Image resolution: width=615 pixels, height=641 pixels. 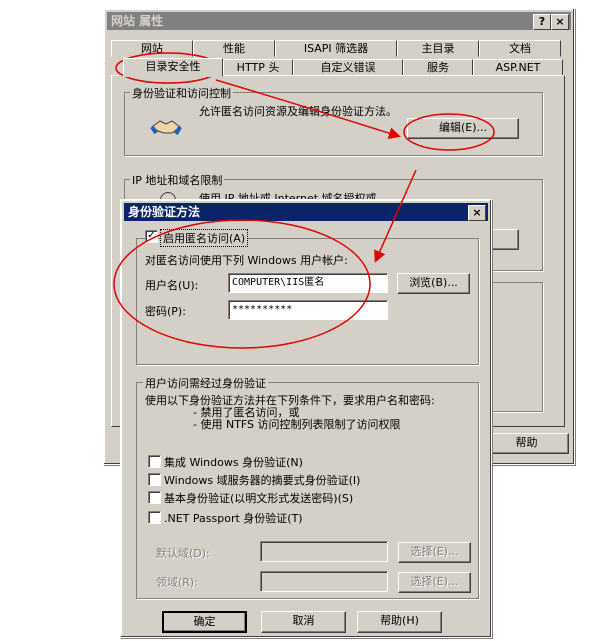 What do you see at coordinates (308, 109) in the screenshot?
I see `arrow-tab-to-edit` at bounding box center [308, 109].